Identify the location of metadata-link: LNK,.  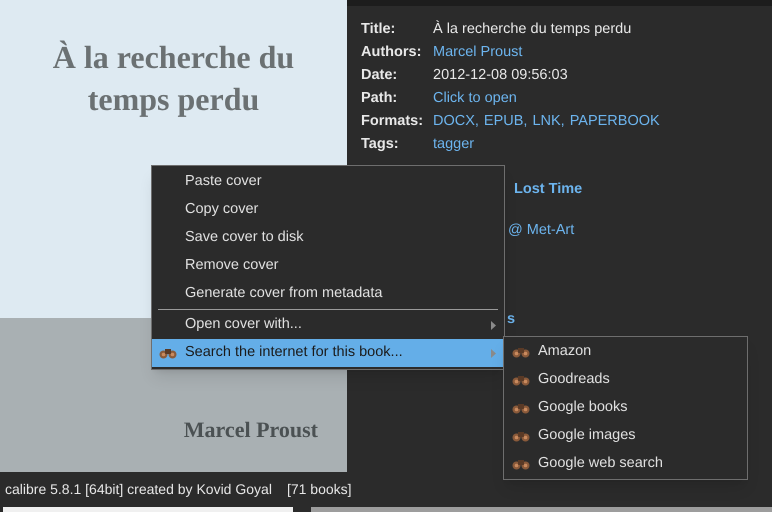
(548, 121).